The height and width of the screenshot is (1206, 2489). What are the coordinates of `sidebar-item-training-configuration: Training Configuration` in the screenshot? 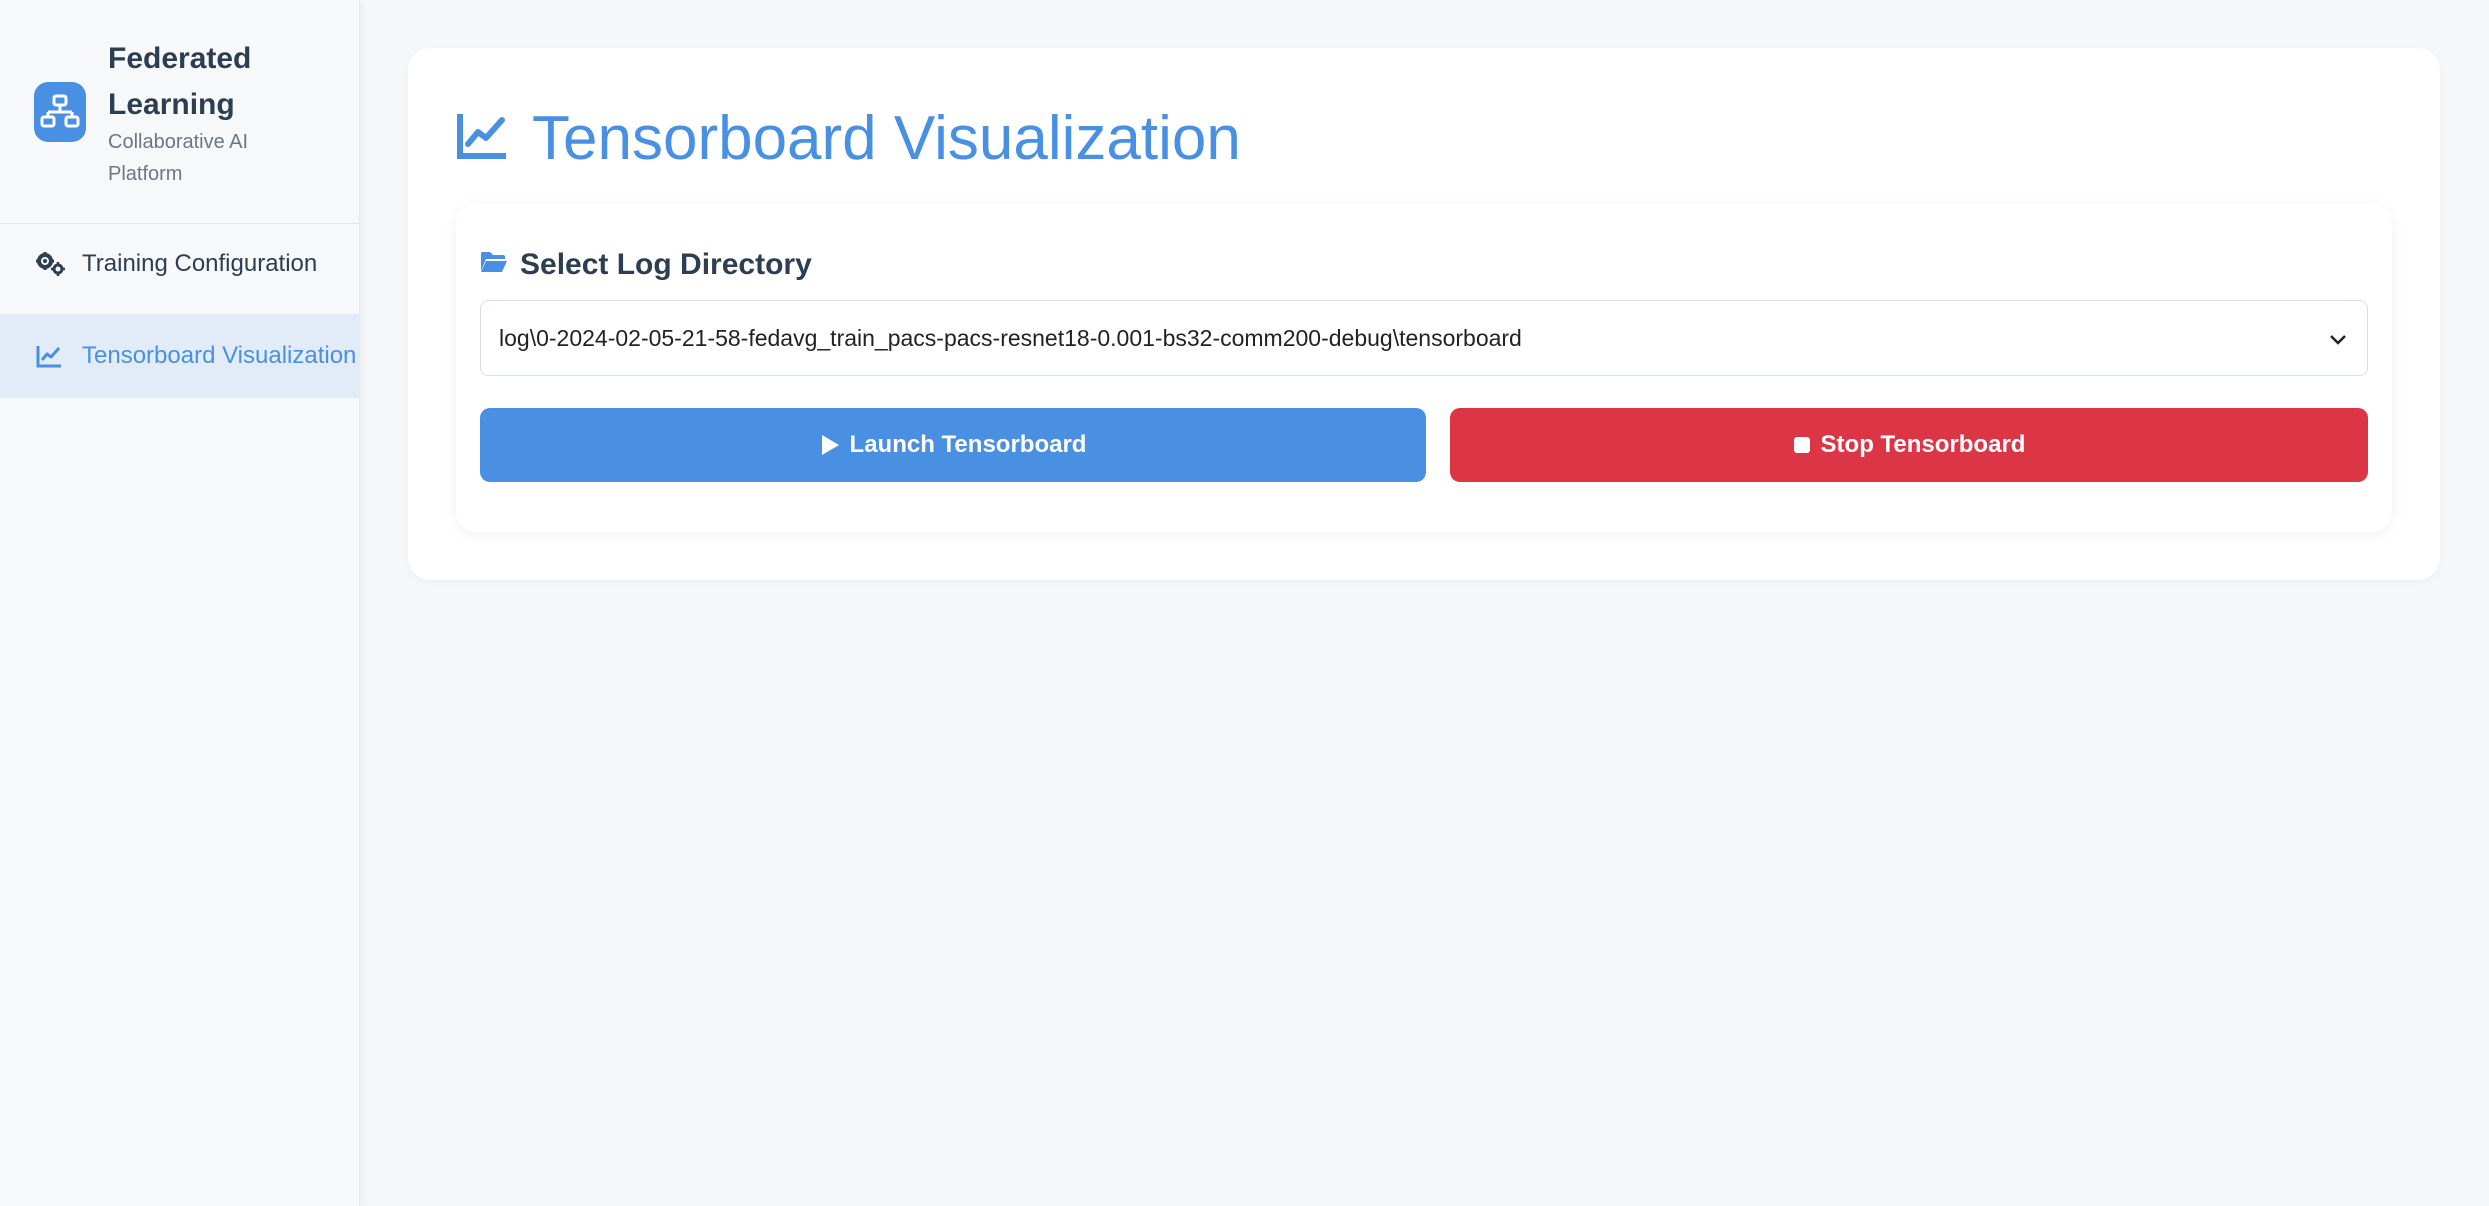 It's located at (180, 264).